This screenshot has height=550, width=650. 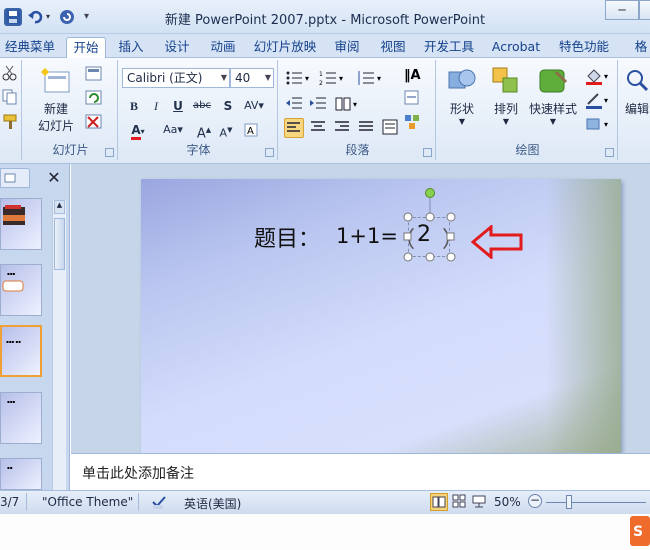 I want to click on line-spacing-icon: ▾, so click(x=371, y=78).